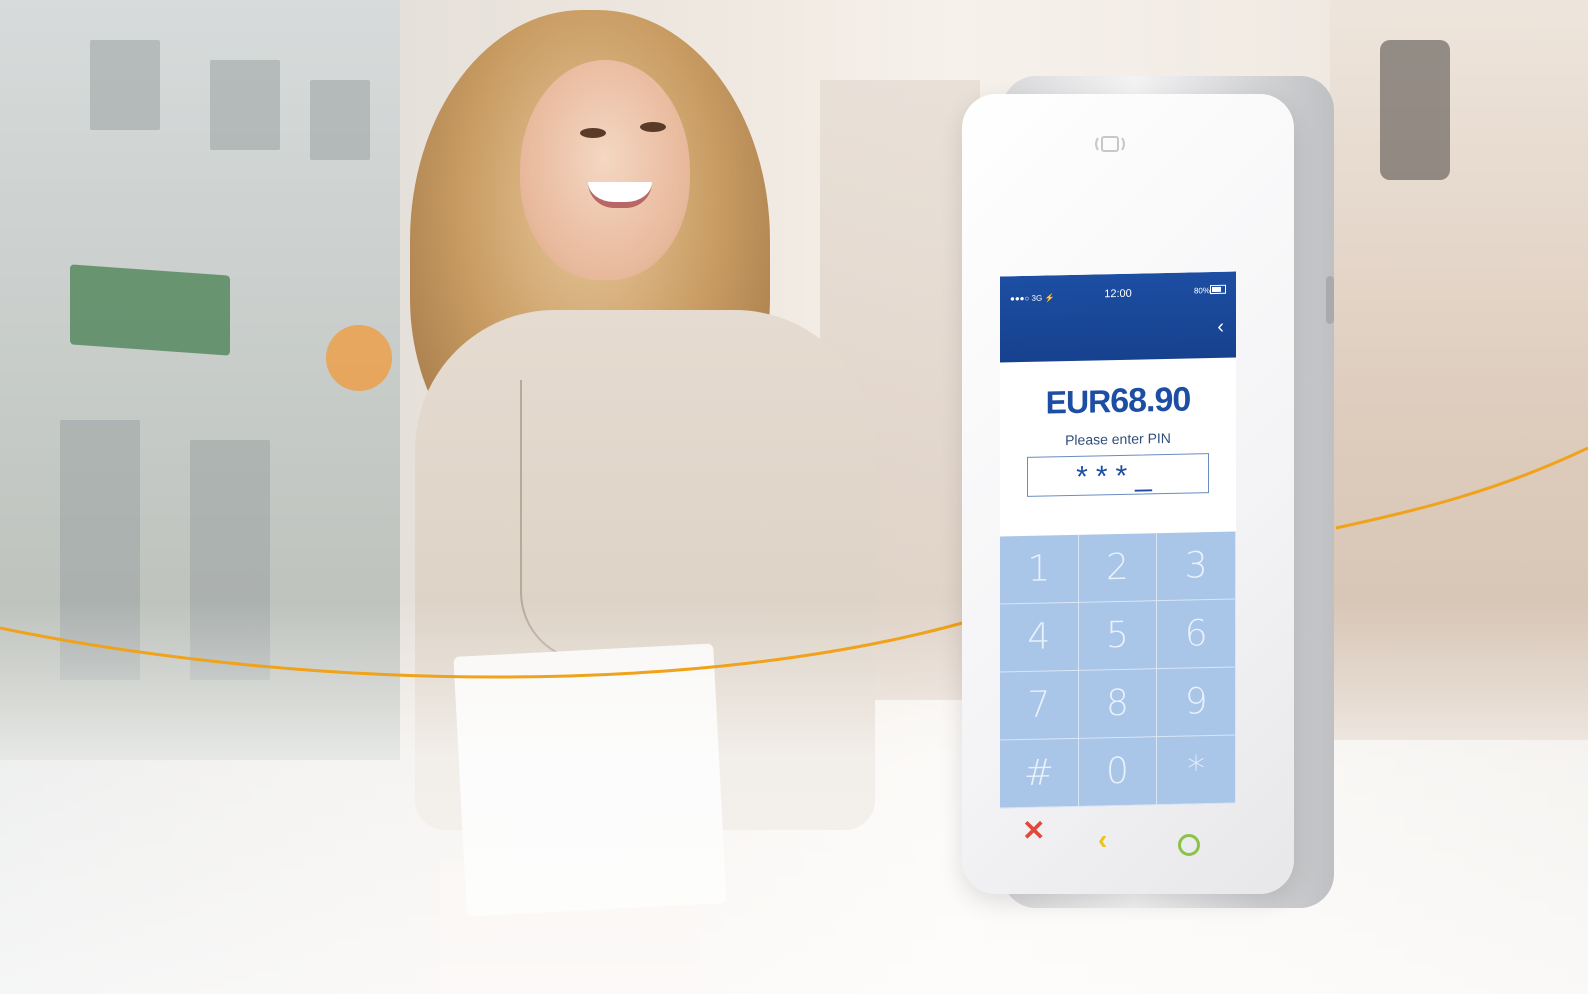 The height and width of the screenshot is (994, 1588). I want to click on cancel-x-icon: ✕, so click(1033, 830).